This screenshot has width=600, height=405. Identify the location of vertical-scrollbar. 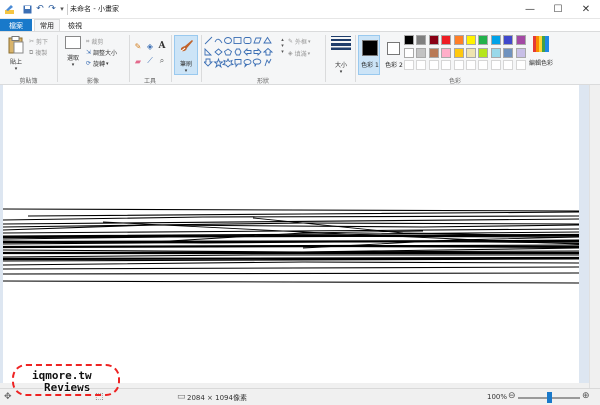
(594, 236).